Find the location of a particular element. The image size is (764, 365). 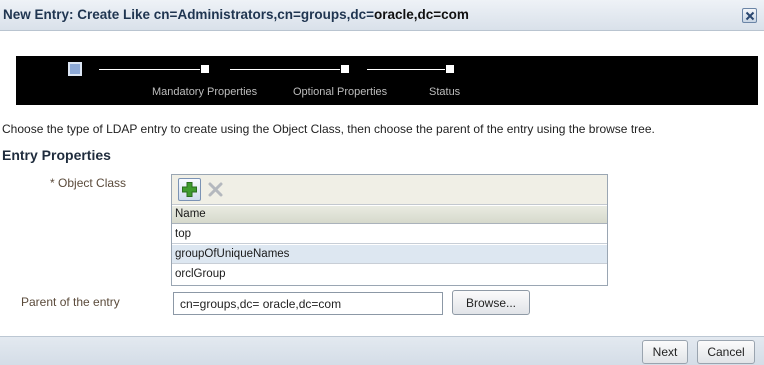

table-row: orclGroup is located at coordinates (389, 274).